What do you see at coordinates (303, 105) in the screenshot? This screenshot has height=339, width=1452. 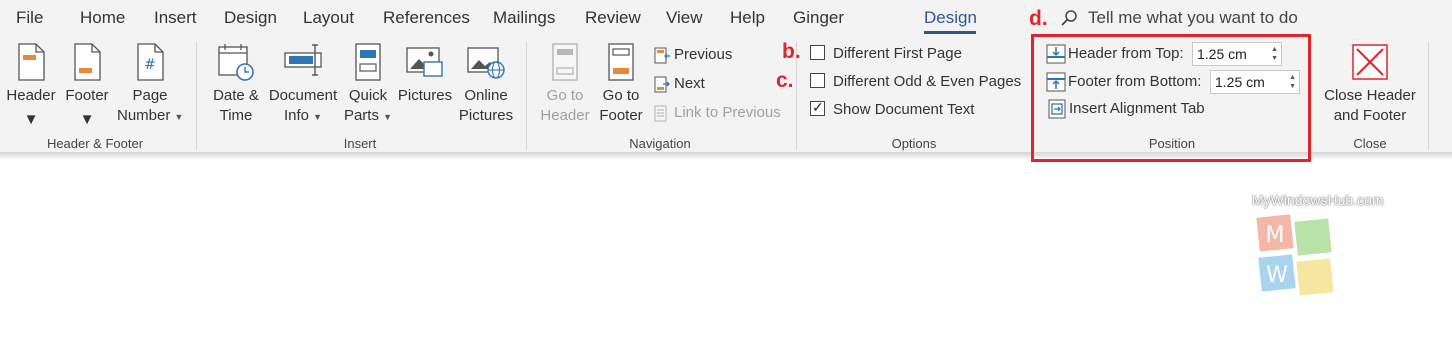 I see `document-info-label: Document Info ▼` at bounding box center [303, 105].